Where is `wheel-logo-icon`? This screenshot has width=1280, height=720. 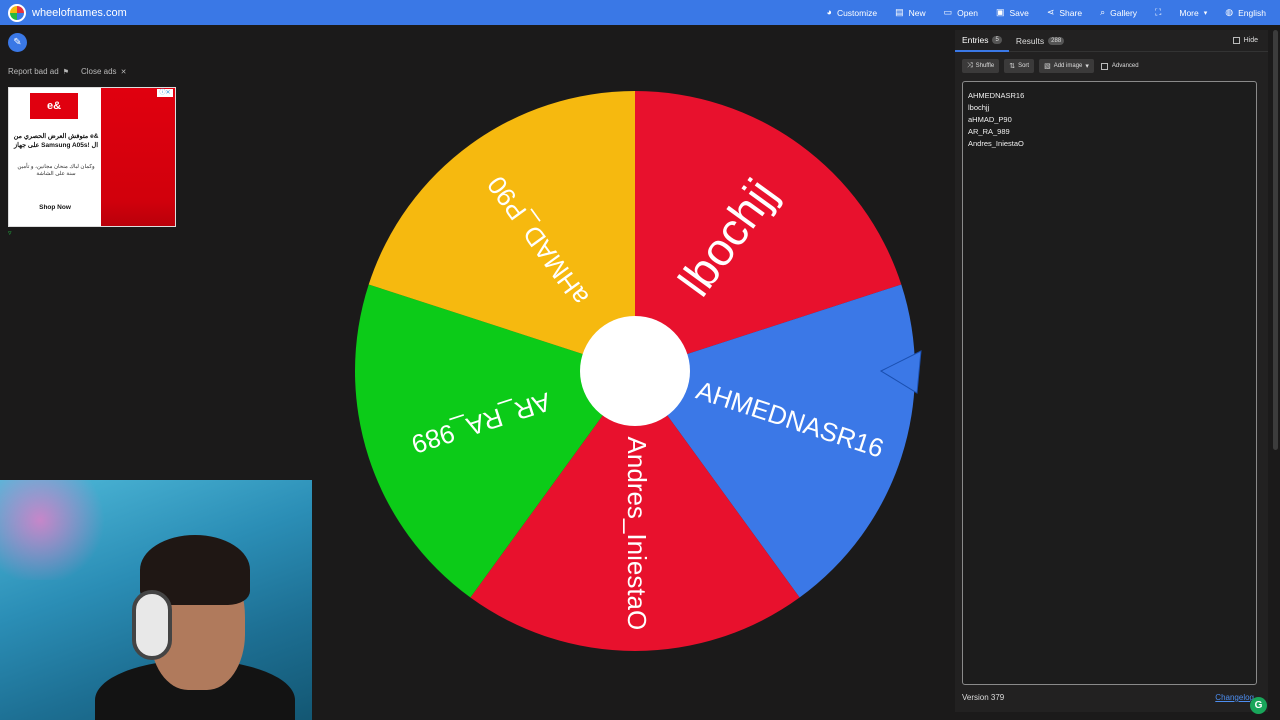 wheel-logo-icon is located at coordinates (17, 12).